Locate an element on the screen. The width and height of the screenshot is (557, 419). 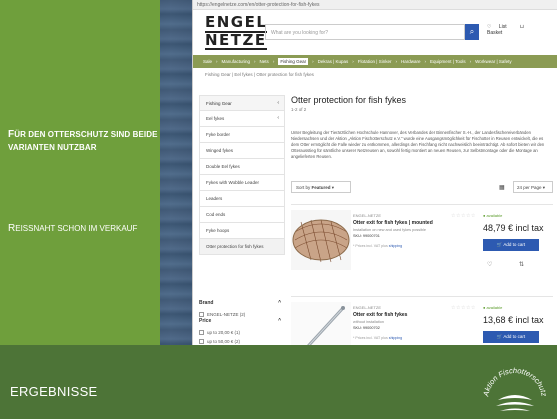
product-name: Otter exit for fish fykes is located at coordinates (413, 315).